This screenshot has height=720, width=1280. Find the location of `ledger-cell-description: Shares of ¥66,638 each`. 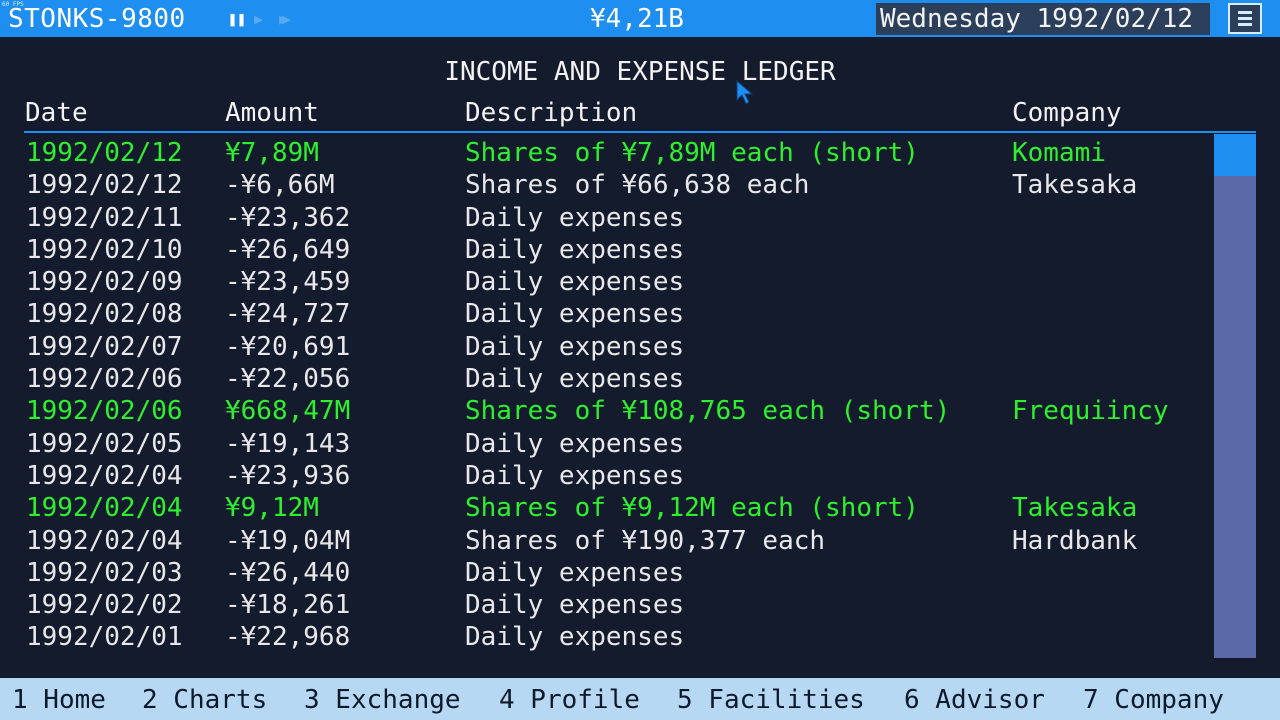

ledger-cell-description: Shares of ¥66,638 each is located at coordinates (637, 185).